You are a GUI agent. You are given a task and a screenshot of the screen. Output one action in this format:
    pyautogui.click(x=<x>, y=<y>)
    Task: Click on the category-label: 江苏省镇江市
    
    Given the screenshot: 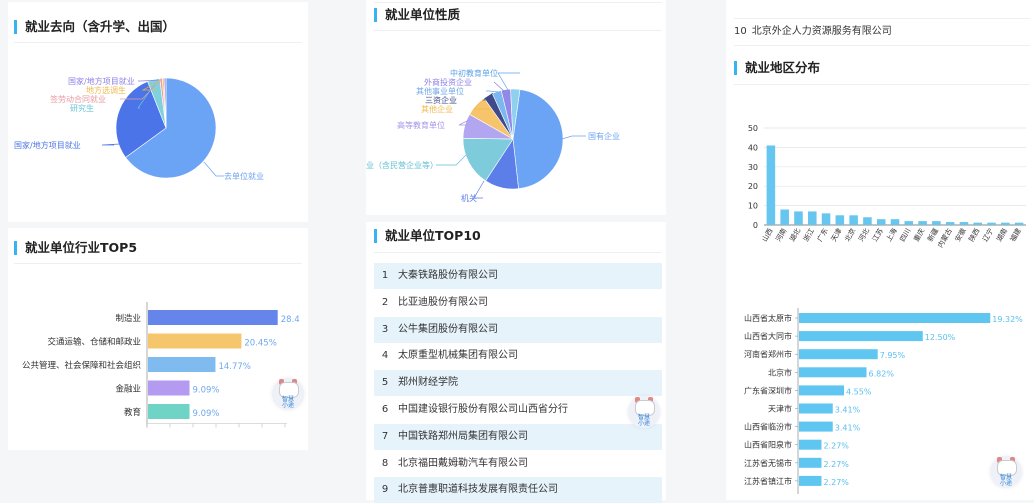 What is the action you would take?
    pyautogui.click(x=768, y=481)
    